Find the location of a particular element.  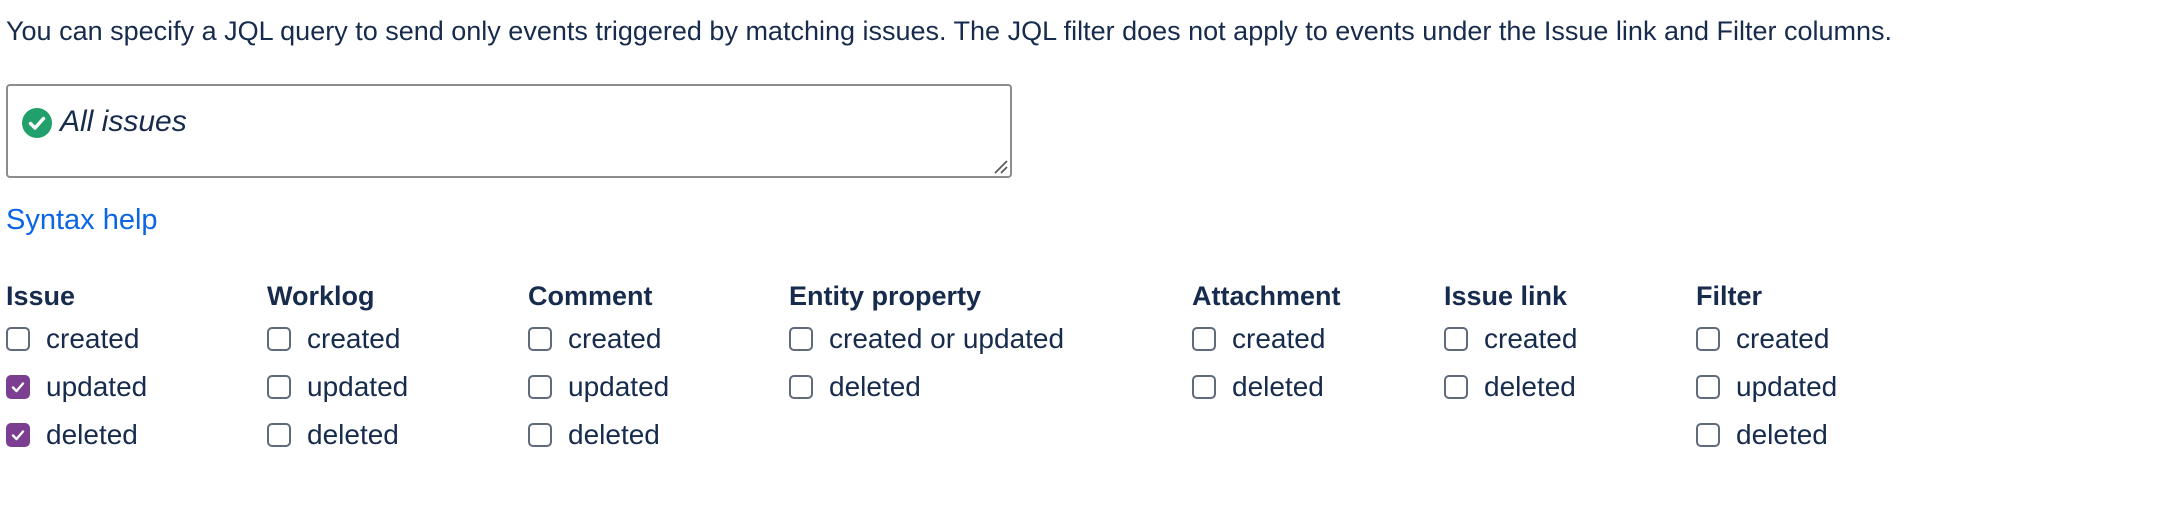

option-label: created or updated is located at coordinates (947, 338).